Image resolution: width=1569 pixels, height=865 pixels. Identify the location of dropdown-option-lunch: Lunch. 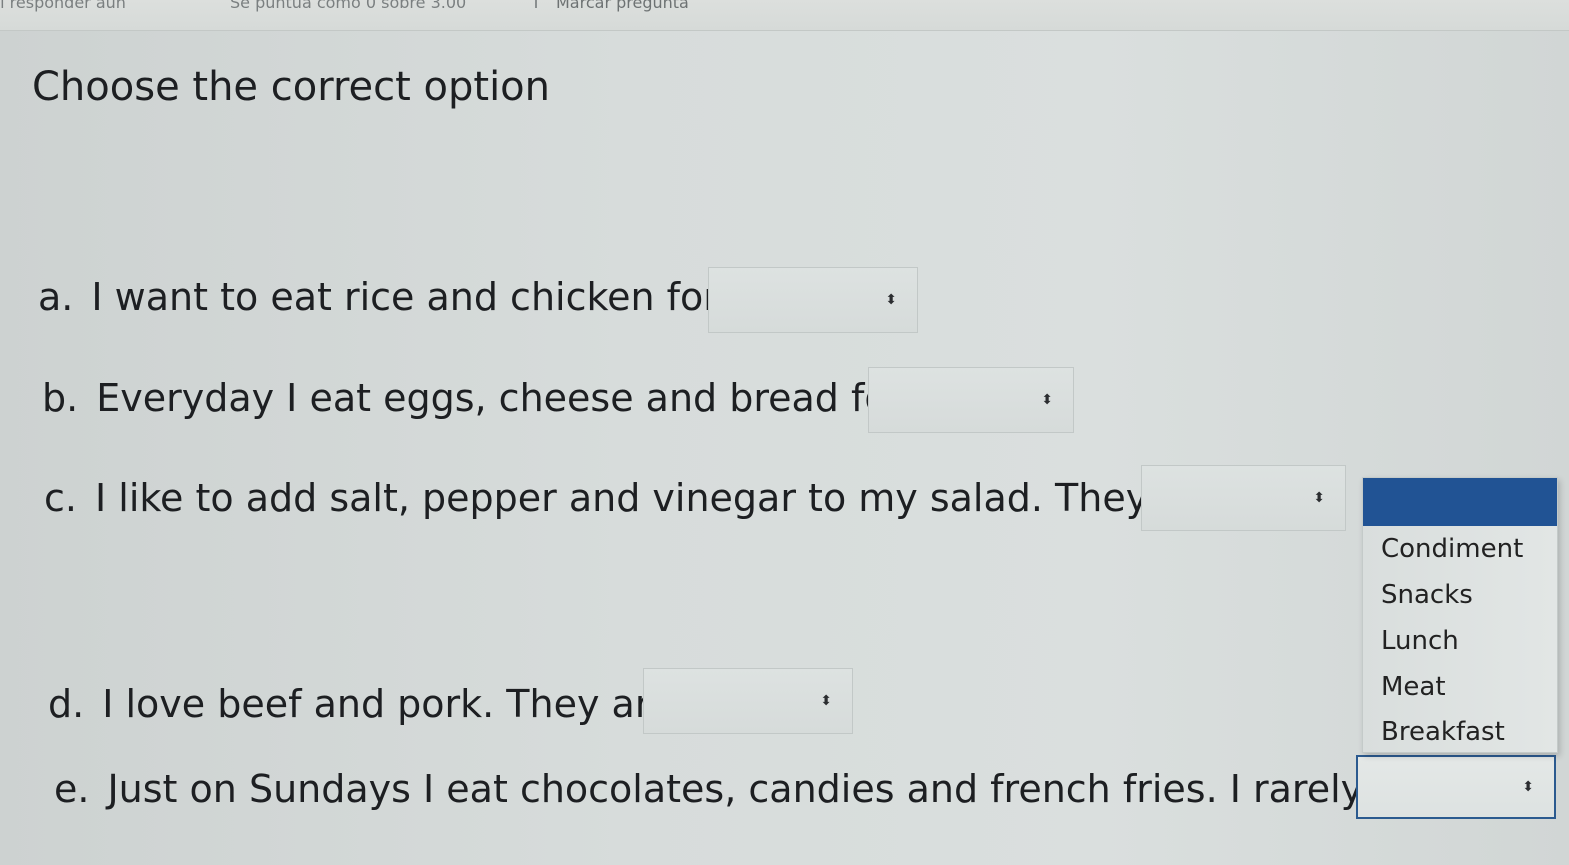
(1420, 641).